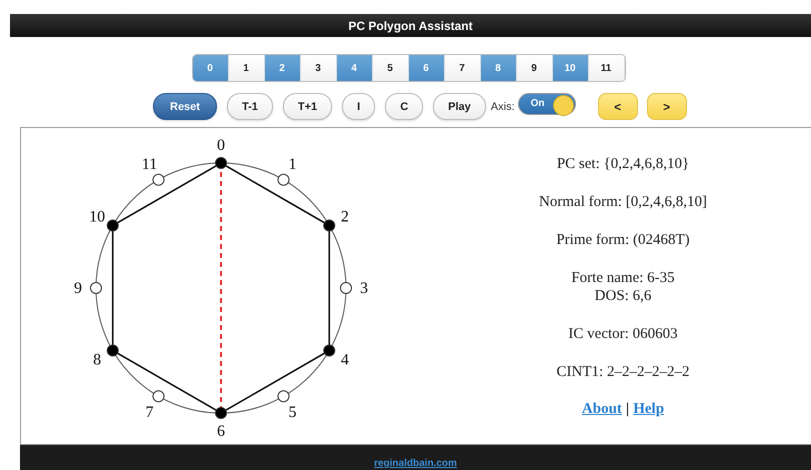  What do you see at coordinates (292, 165) in the screenshot?
I see `point-label: 1` at bounding box center [292, 165].